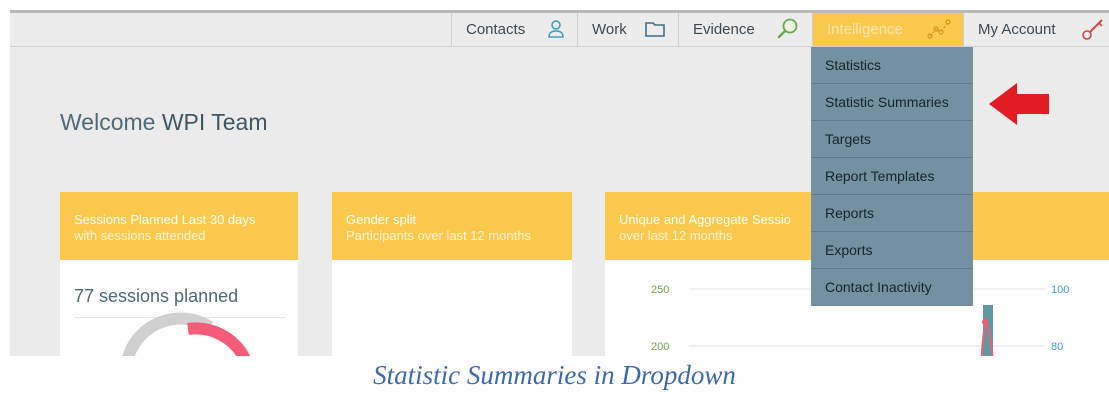 The height and width of the screenshot is (394, 1109). I want to click on figure-caption: Statistic Summaries in Dropdown, so click(554, 375).